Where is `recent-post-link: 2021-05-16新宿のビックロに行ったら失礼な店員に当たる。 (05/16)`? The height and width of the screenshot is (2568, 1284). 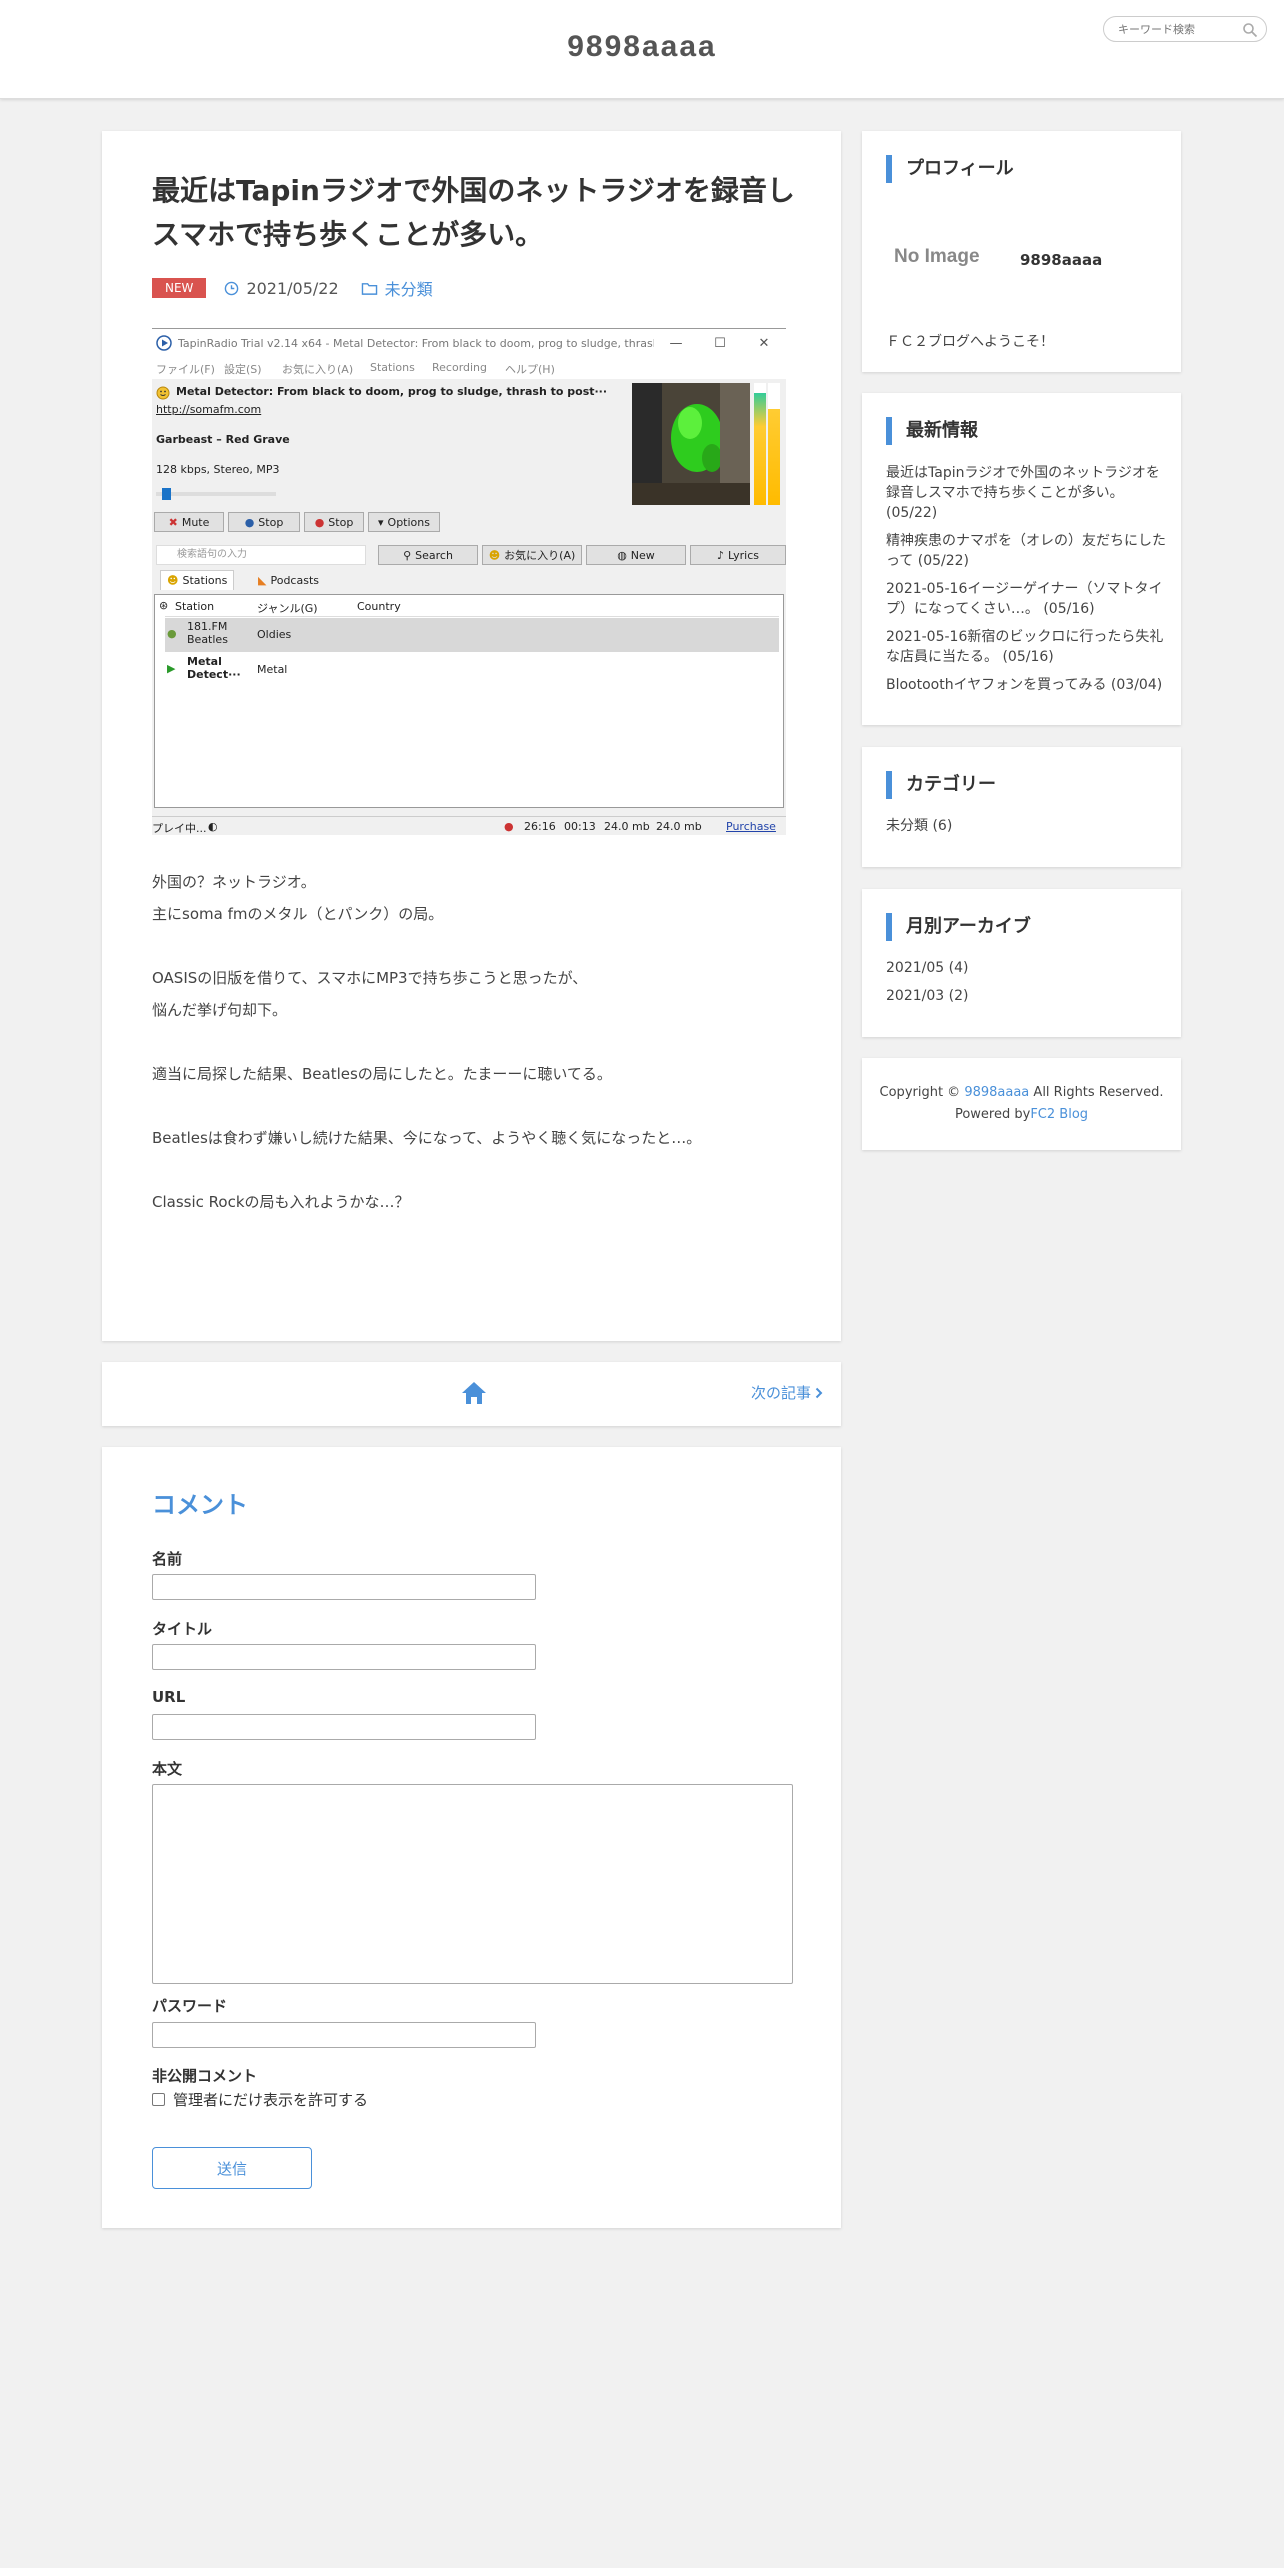 recent-post-link: 2021-05-16新宿のビックロに行ったら失礼な店員に当たる。 (05/16) is located at coordinates (1028, 647).